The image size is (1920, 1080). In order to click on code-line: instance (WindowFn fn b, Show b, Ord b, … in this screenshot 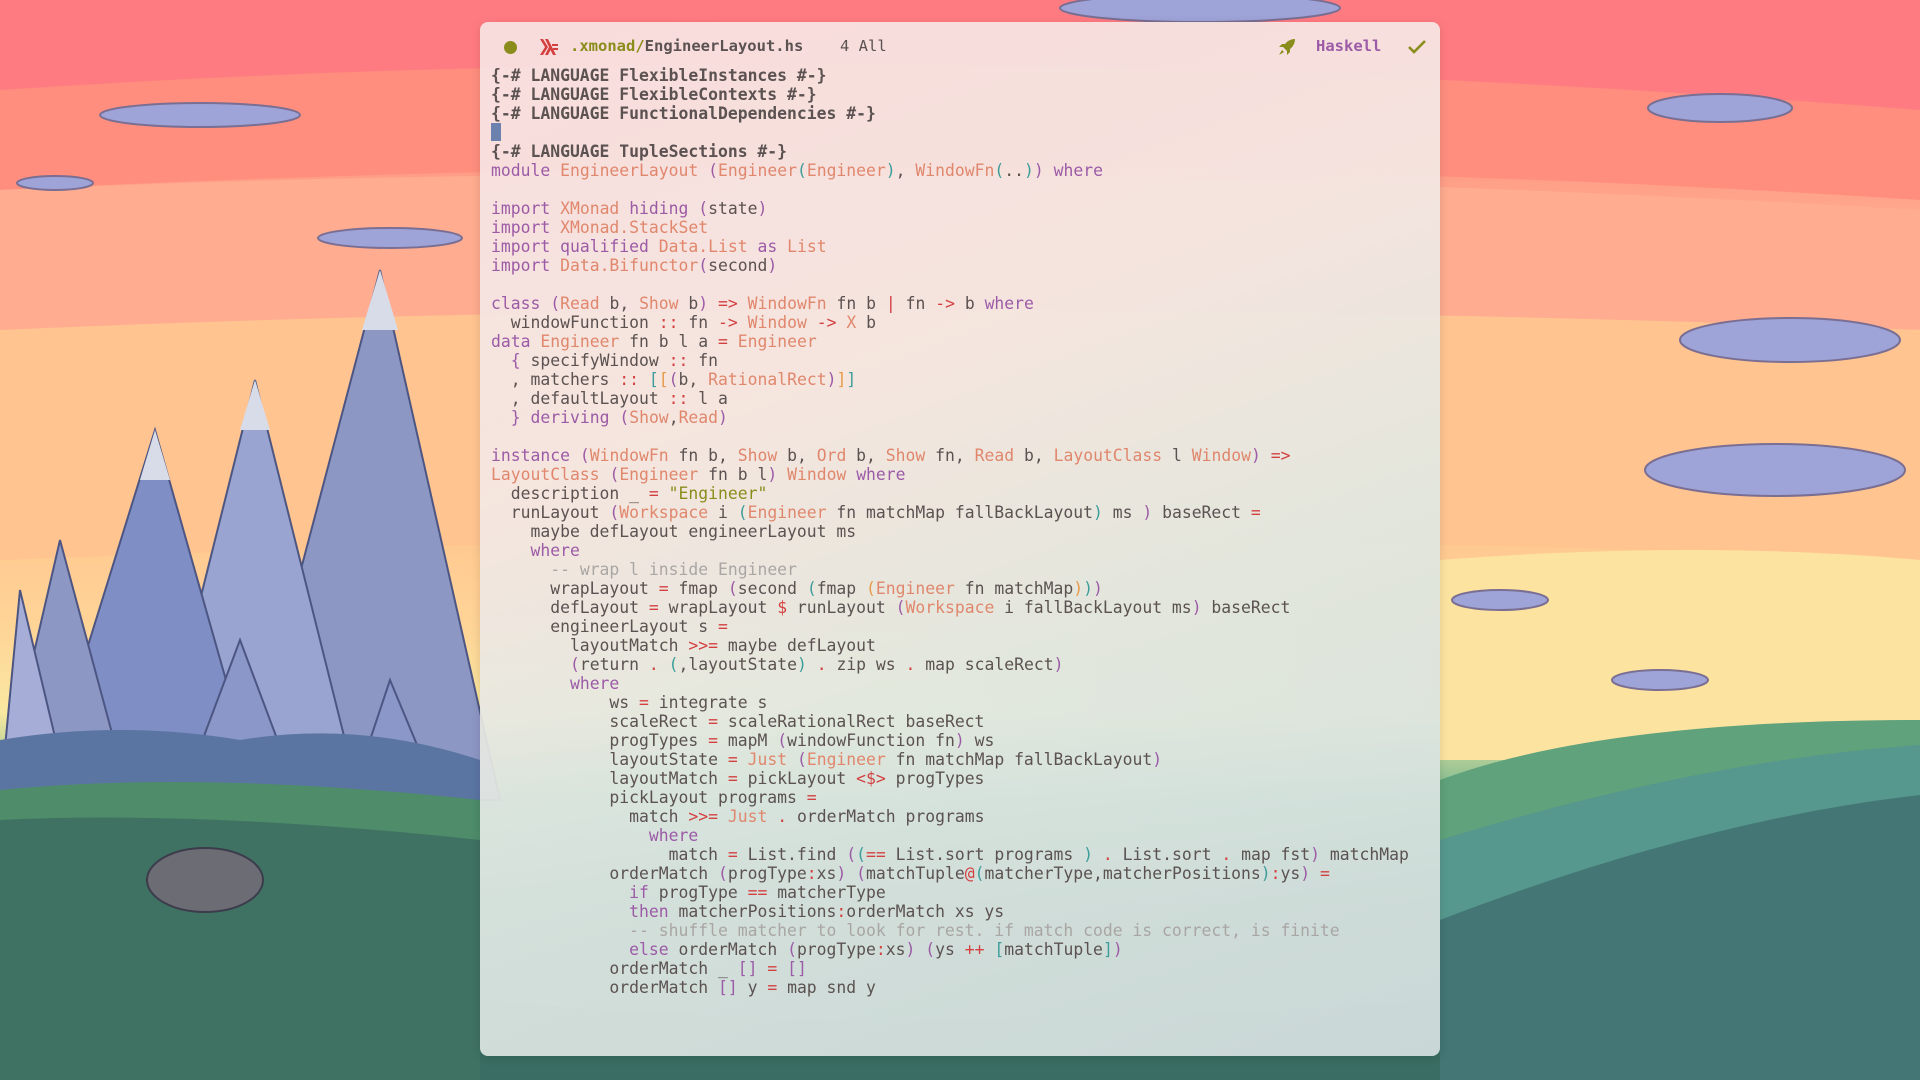, I will do `click(965, 455)`.